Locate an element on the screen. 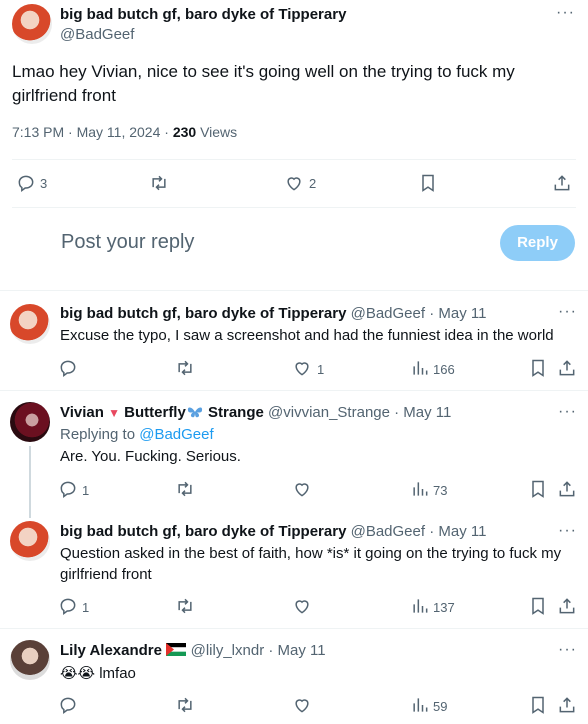 This screenshot has width=588, height=724. like-count: 2 is located at coordinates (313, 183).